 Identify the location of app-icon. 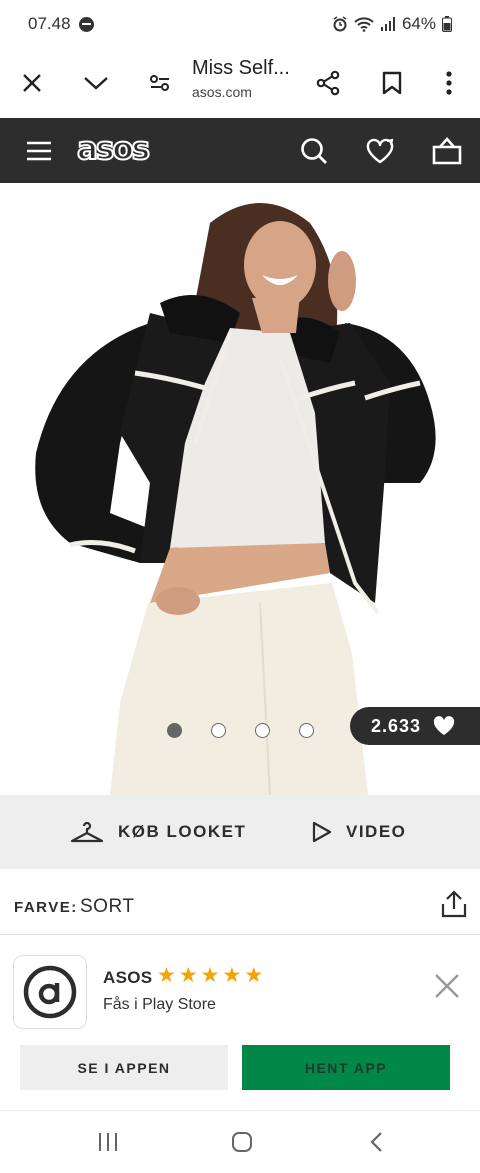
(50, 992).